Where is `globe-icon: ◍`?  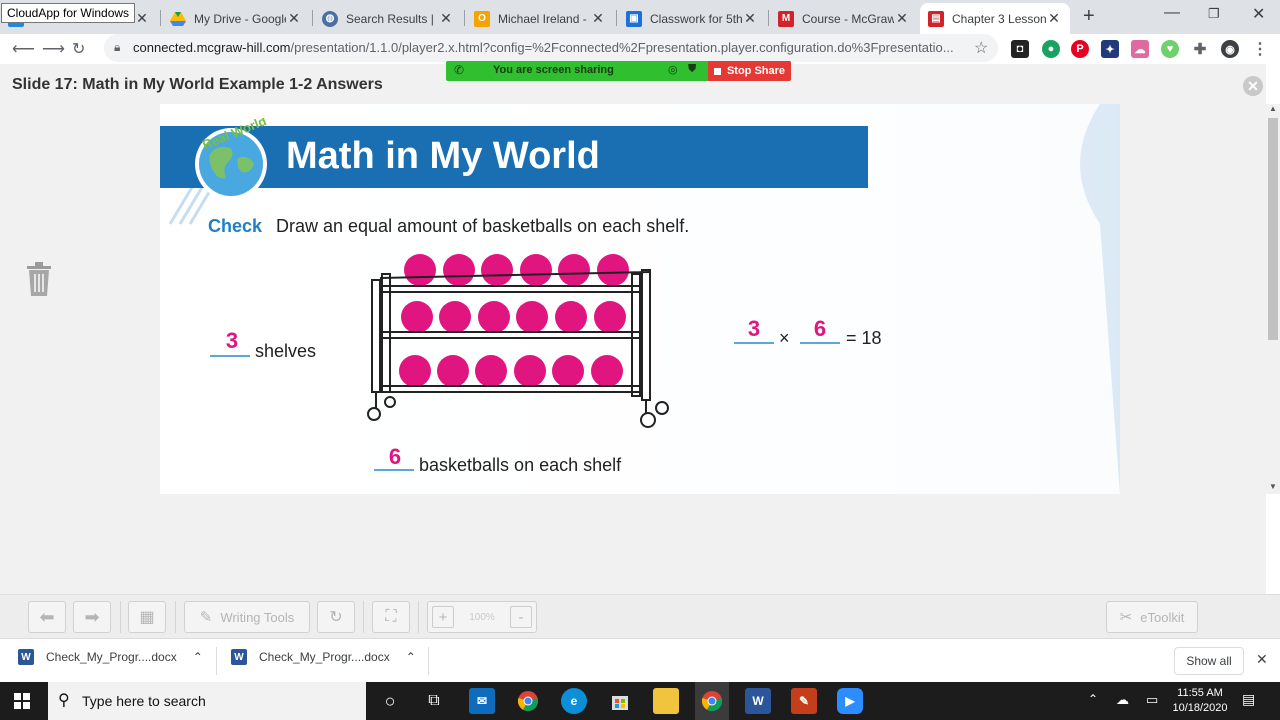 globe-icon: ◍ is located at coordinates (330, 18).